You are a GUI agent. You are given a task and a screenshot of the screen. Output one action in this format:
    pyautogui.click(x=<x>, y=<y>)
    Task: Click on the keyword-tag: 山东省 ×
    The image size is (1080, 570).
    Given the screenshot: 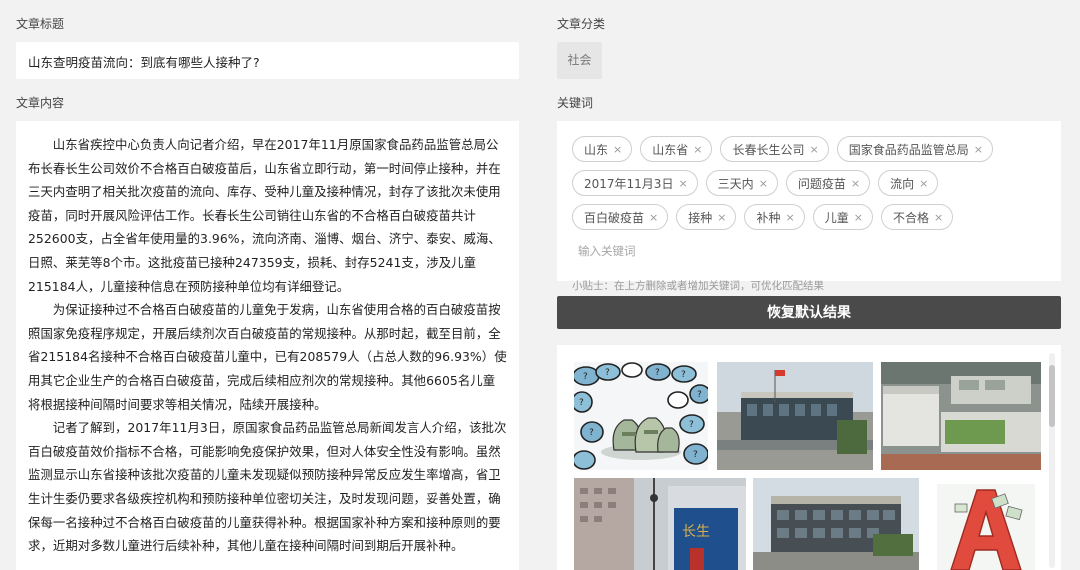 What is the action you would take?
    pyautogui.click(x=676, y=149)
    